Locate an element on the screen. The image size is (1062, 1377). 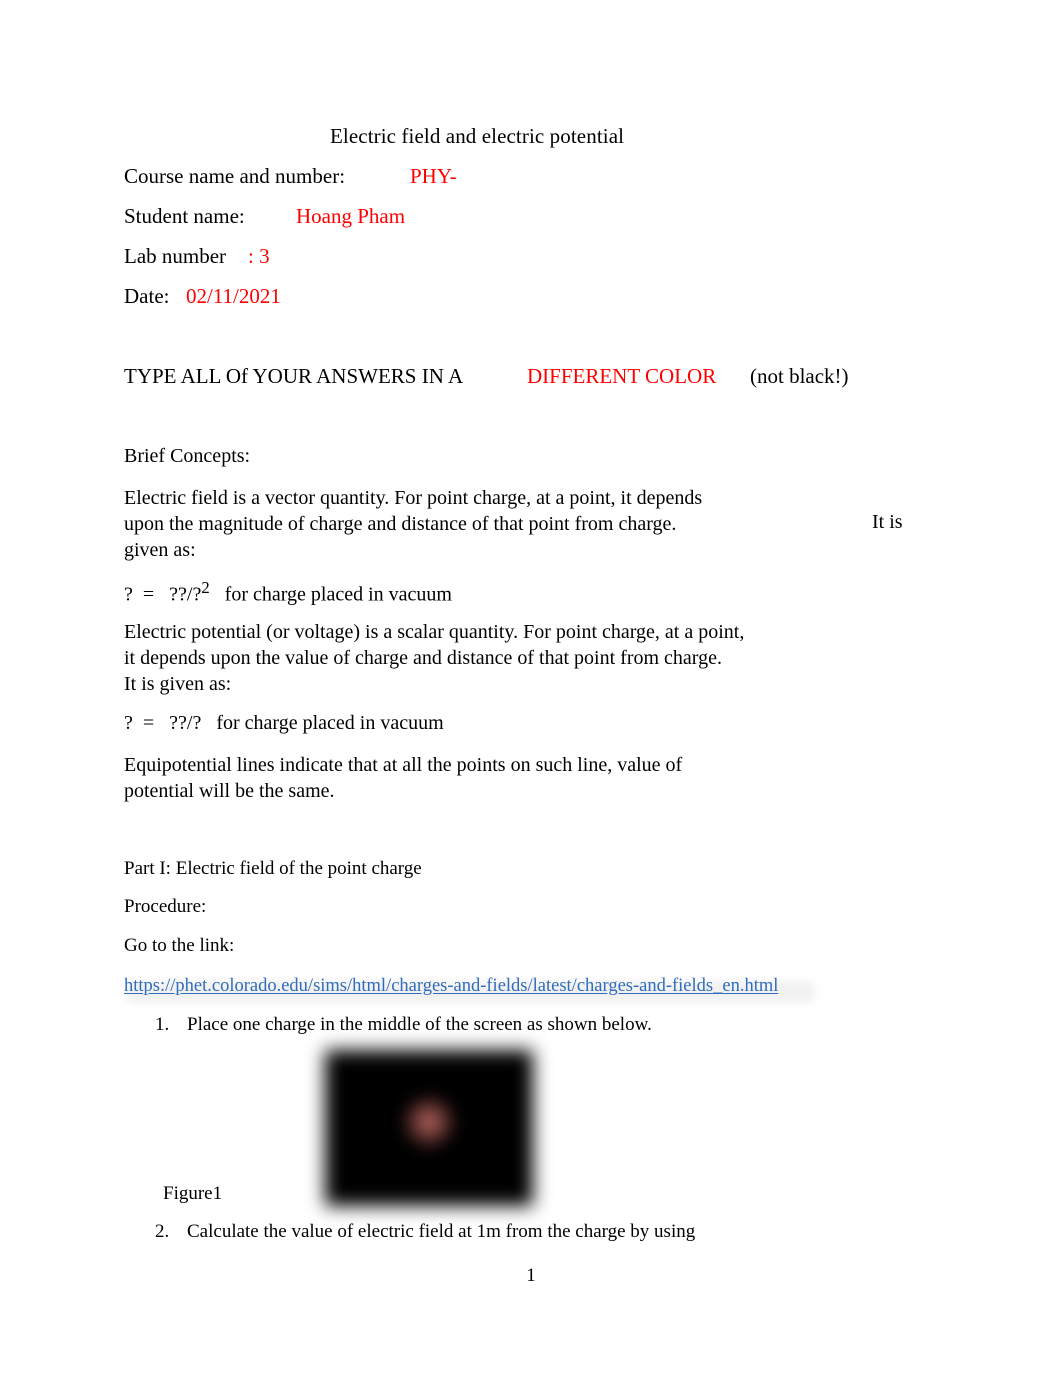
electric-field-formula: ? = ??/?2 for charge placed in vacuum is located at coordinates (288, 592).